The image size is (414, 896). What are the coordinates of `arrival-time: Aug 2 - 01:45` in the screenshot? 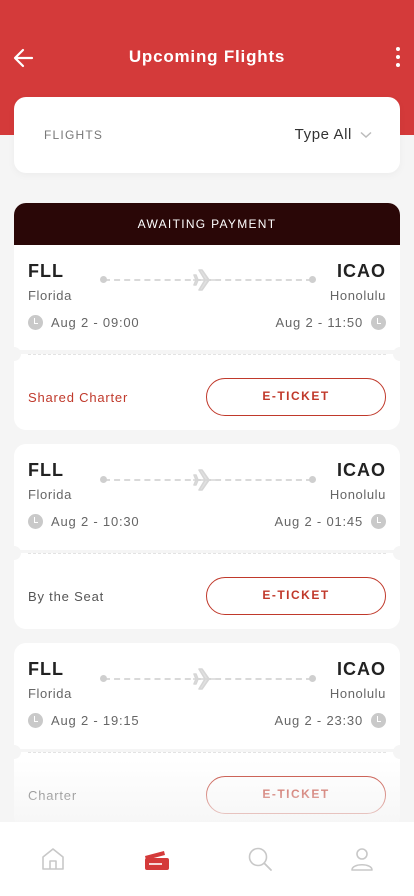 It's located at (330, 521).